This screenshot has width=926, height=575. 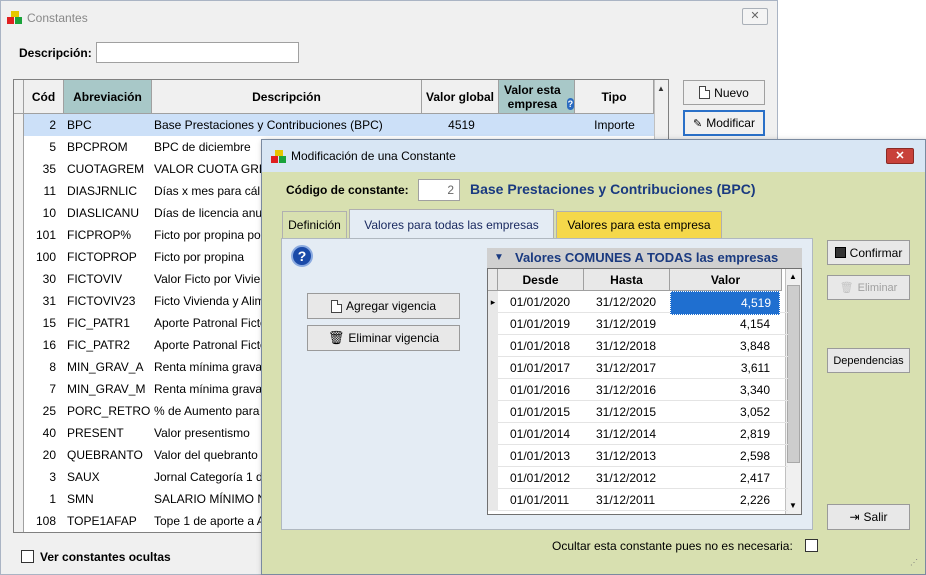 What do you see at coordinates (793, 505) in the screenshot?
I see `scroll-down-icon: ▼` at bounding box center [793, 505].